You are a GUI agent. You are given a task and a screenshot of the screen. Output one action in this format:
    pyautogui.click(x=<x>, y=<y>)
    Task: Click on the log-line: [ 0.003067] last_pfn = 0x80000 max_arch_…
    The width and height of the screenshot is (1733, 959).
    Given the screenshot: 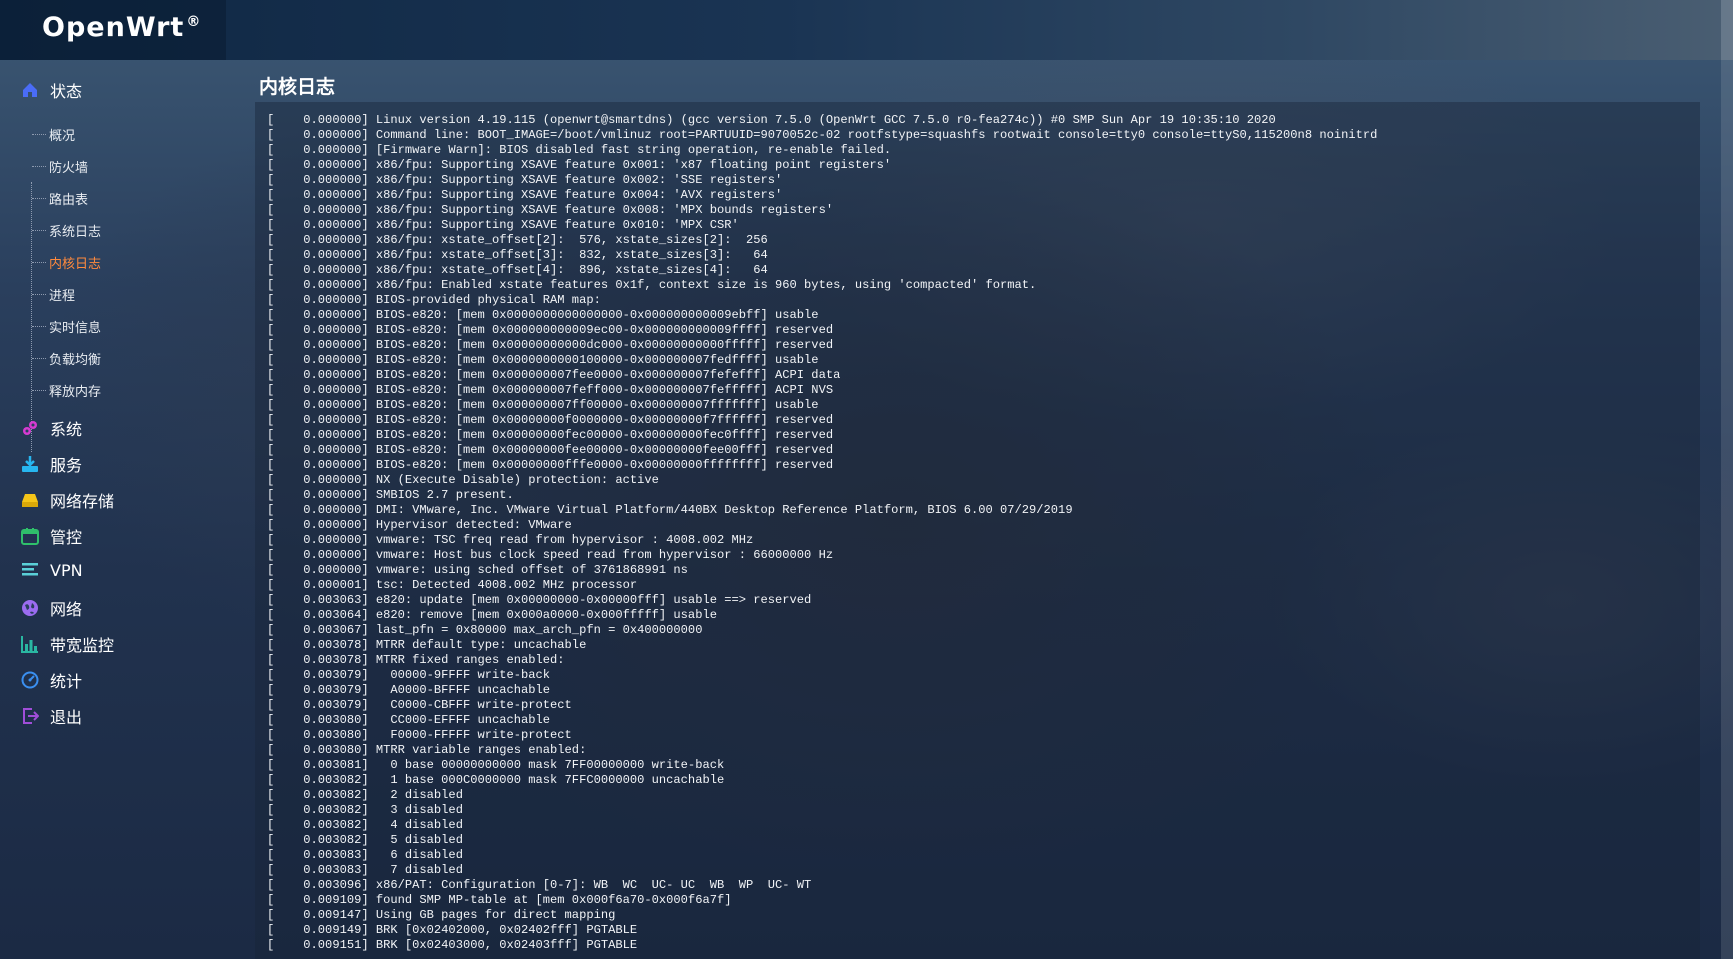 What is the action you would take?
    pyautogui.click(x=485, y=630)
    